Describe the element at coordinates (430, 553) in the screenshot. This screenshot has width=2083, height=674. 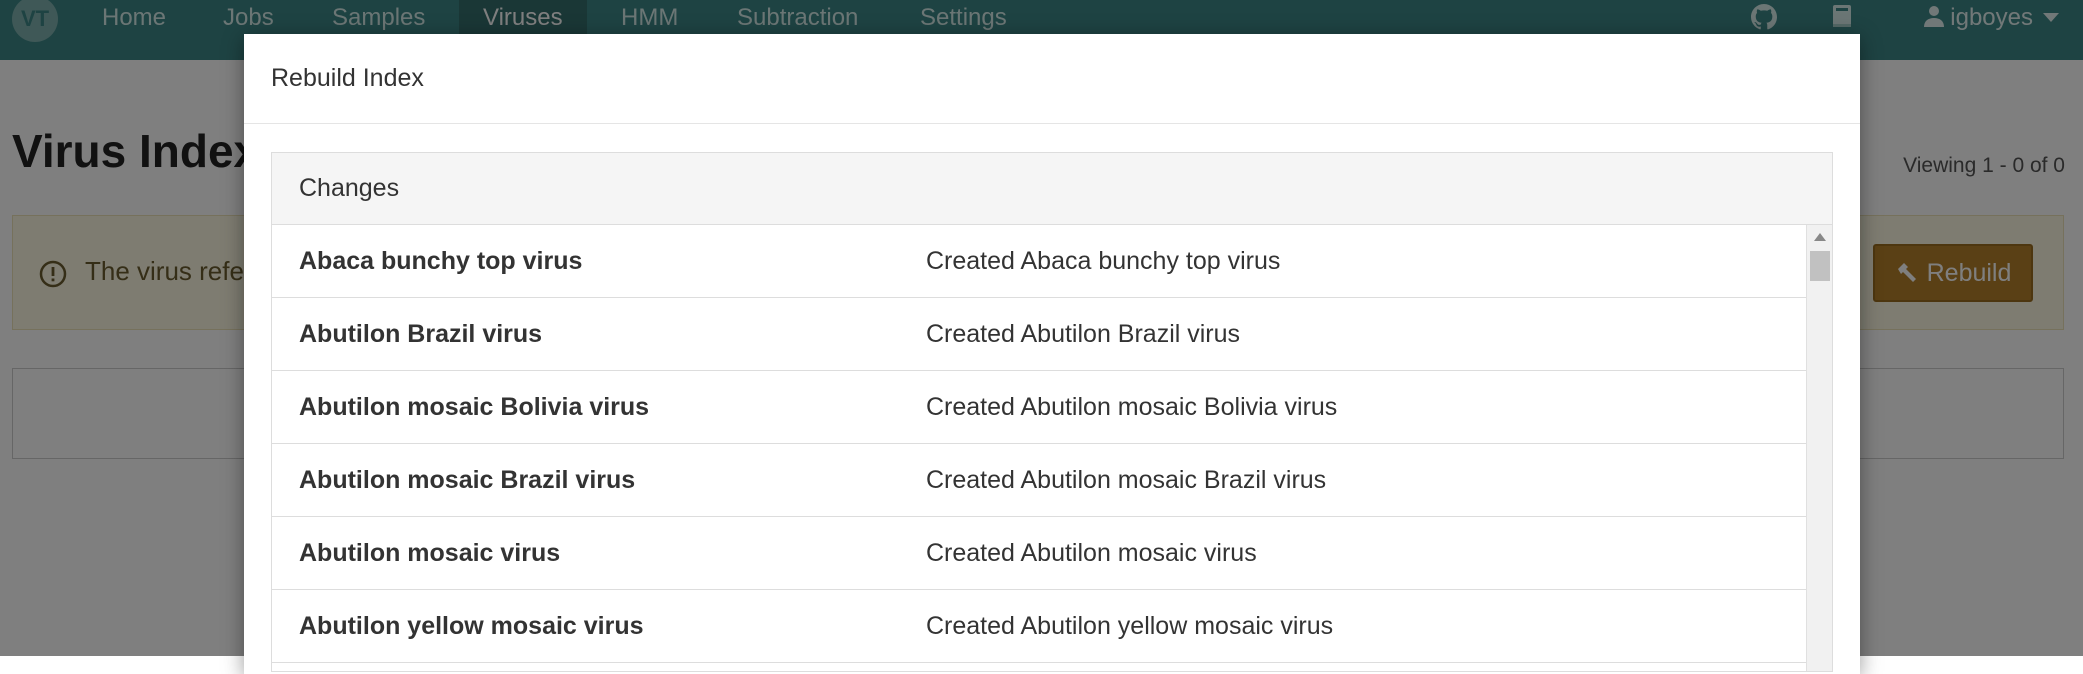
I see `change-virus-name: Abutilon mosaic virus` at that location.